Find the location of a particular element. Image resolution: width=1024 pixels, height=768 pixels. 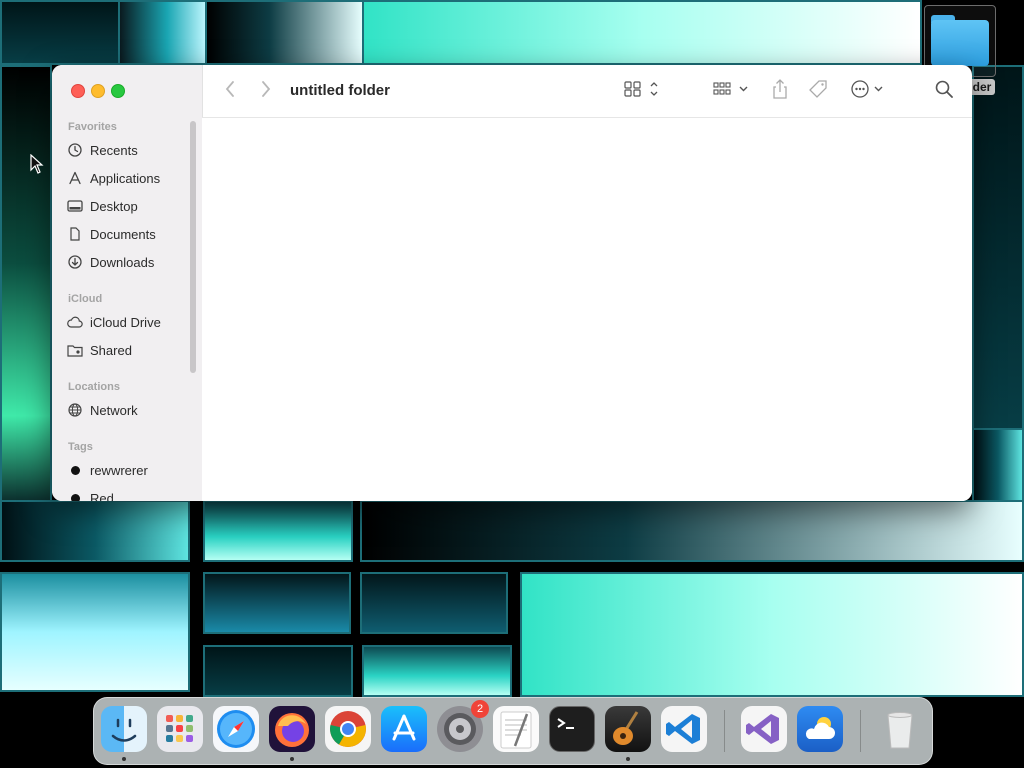

group-by-icon is located at coordinates (732, 91).